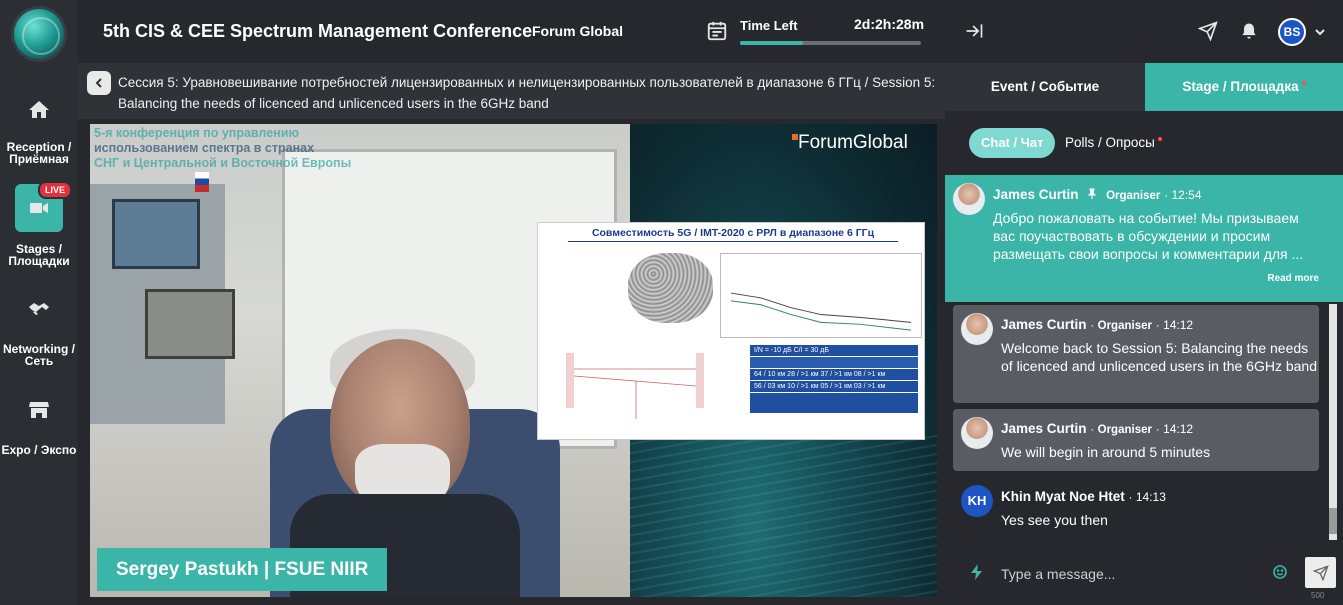  Describe the element at coordinates (55, 190) in the screenshot. I see `live-badge: LIVE` at that location.